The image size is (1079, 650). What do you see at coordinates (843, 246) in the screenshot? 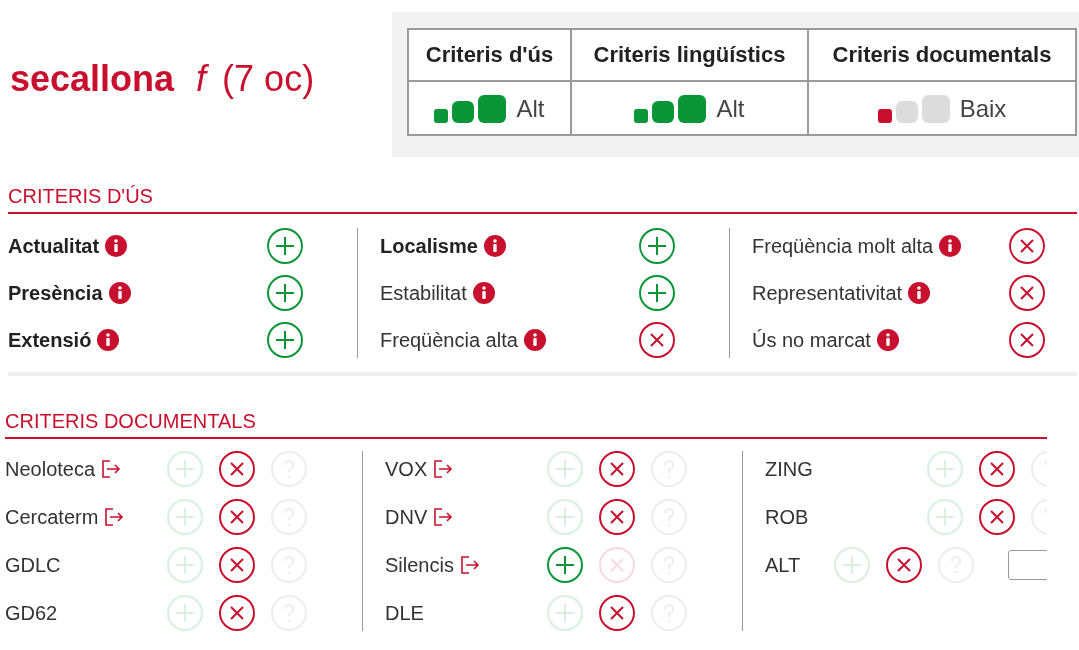
I see `criterion-label: Freqüència molt alta` at bounding box center [843, 246].